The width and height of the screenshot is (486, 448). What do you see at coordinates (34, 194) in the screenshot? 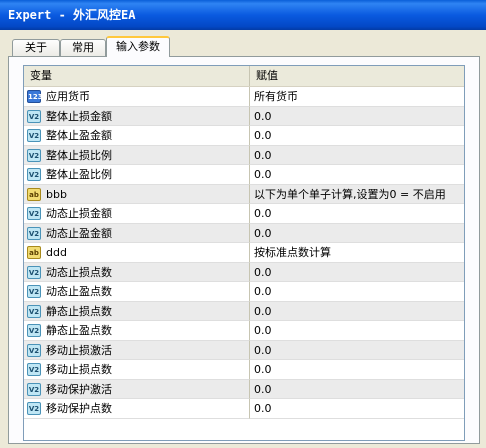
I see `string-type-icon: ab` at bounding box center [34, 194].